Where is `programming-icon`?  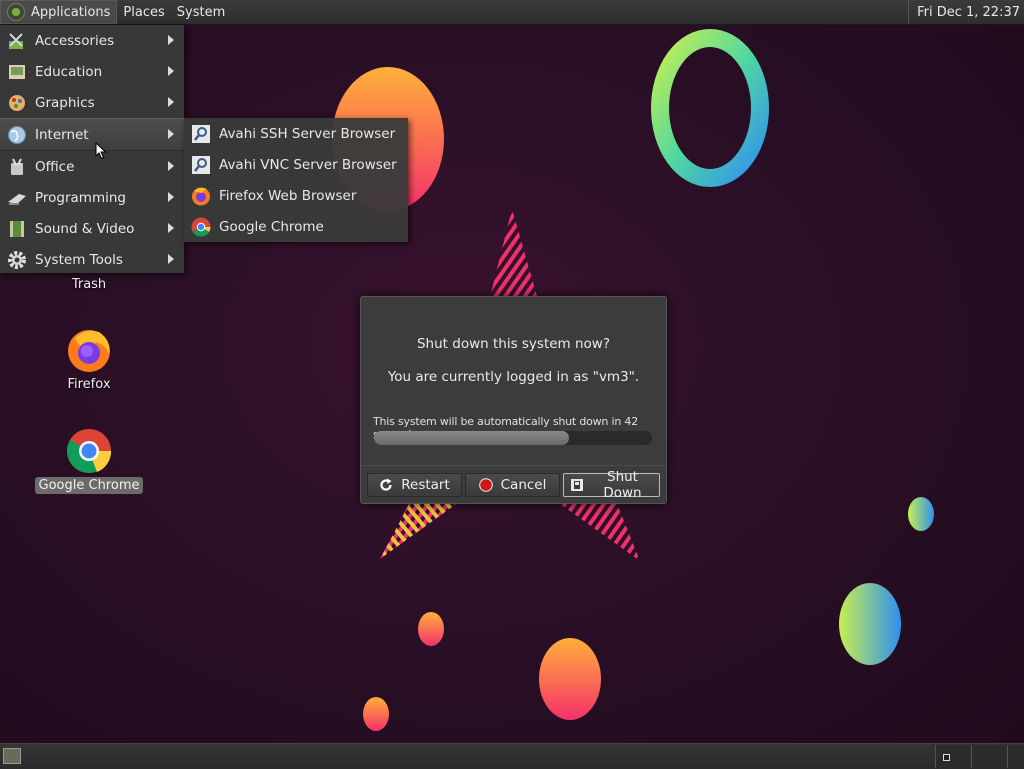 programming-icon is located at coordinates (17, 199).